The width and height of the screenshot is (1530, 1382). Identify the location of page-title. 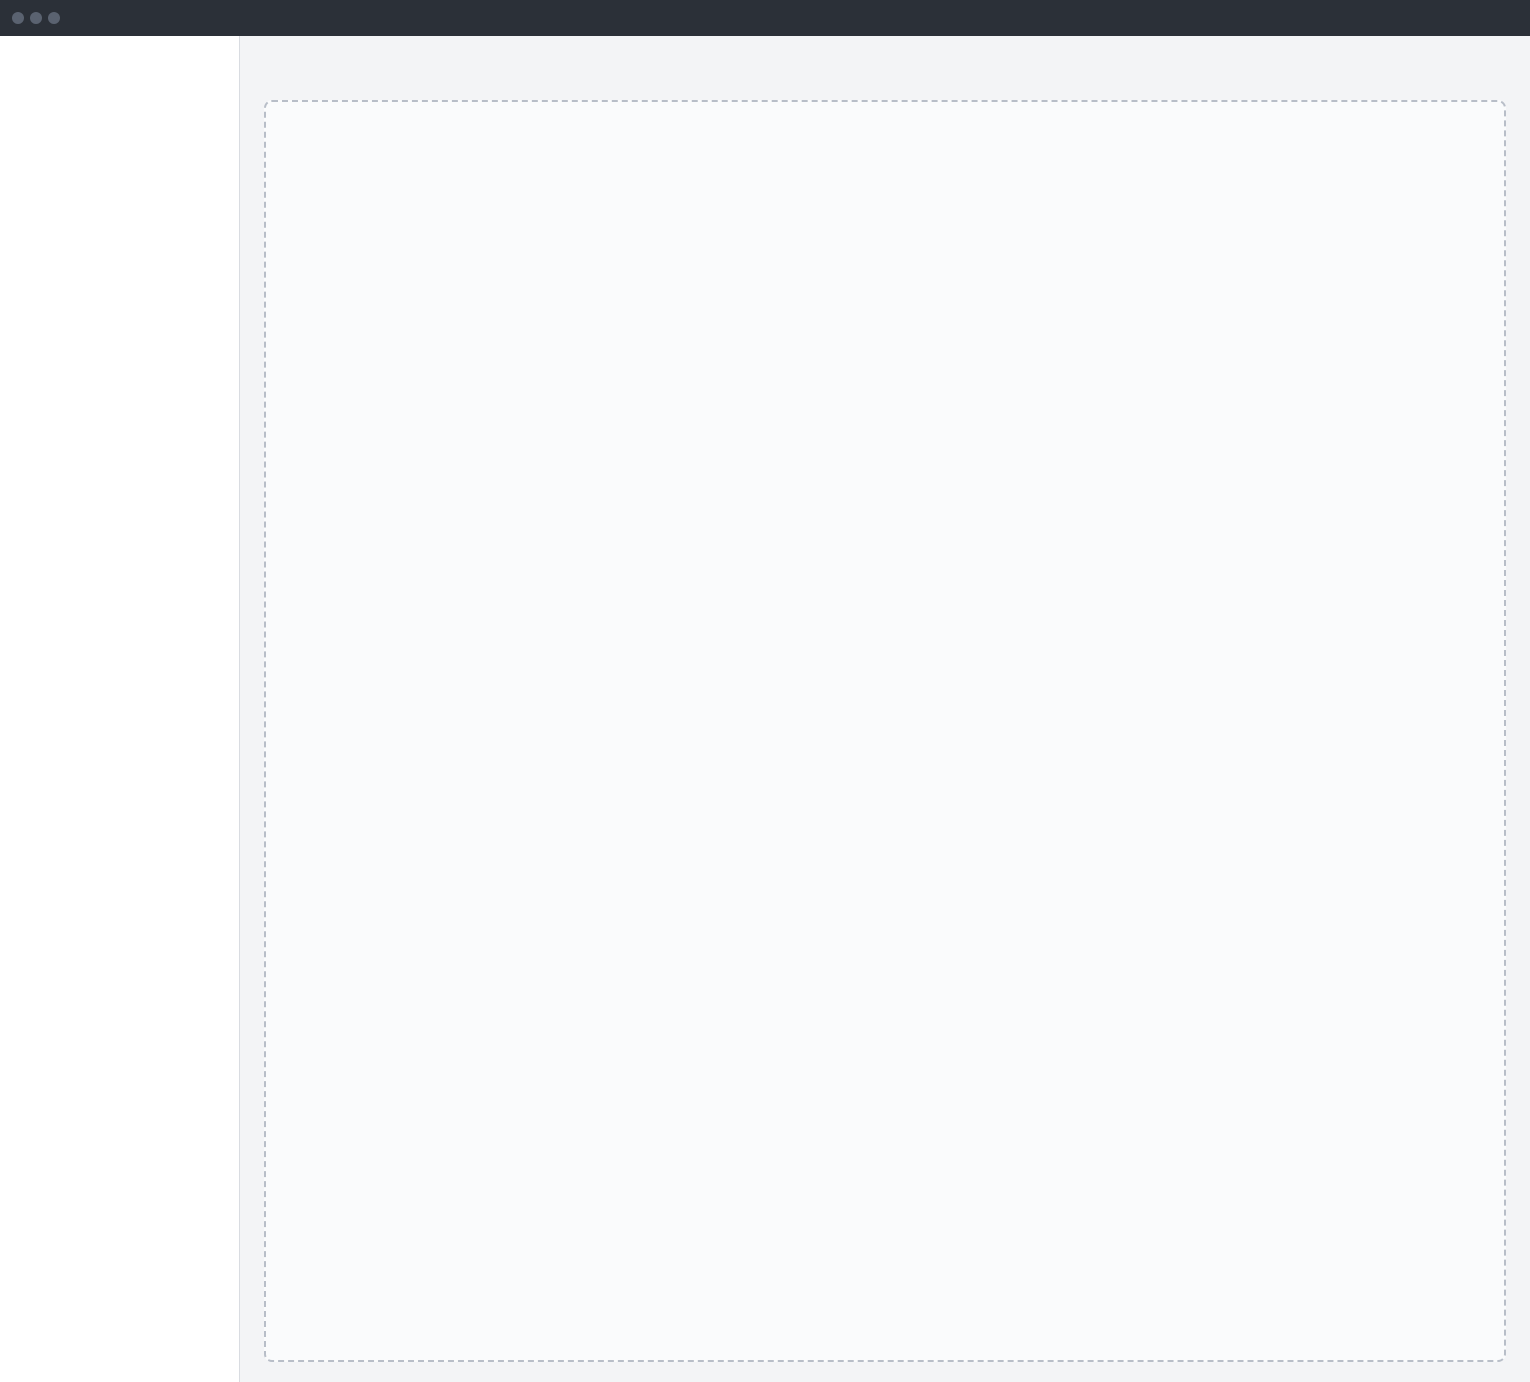
(885, 70).